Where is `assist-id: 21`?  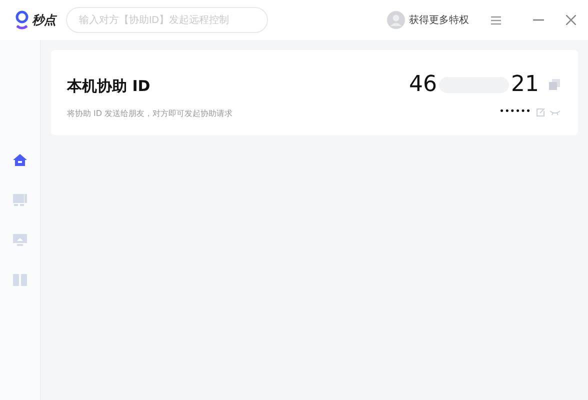 assist-id: 21 is located at coordinates (525, 84).